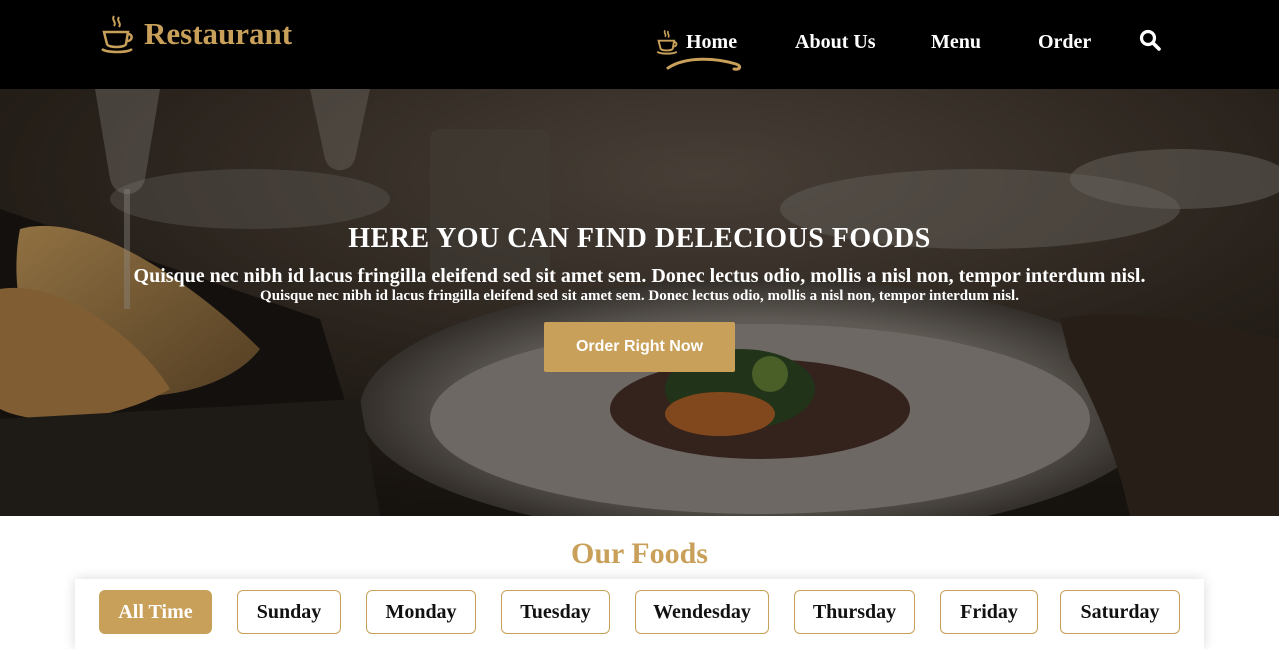 The width and height of the screenshot is (1279, 649). Describe the element at coordinates (712, 41) in the screenshot. I see `nav-label-home: Home` at that location.